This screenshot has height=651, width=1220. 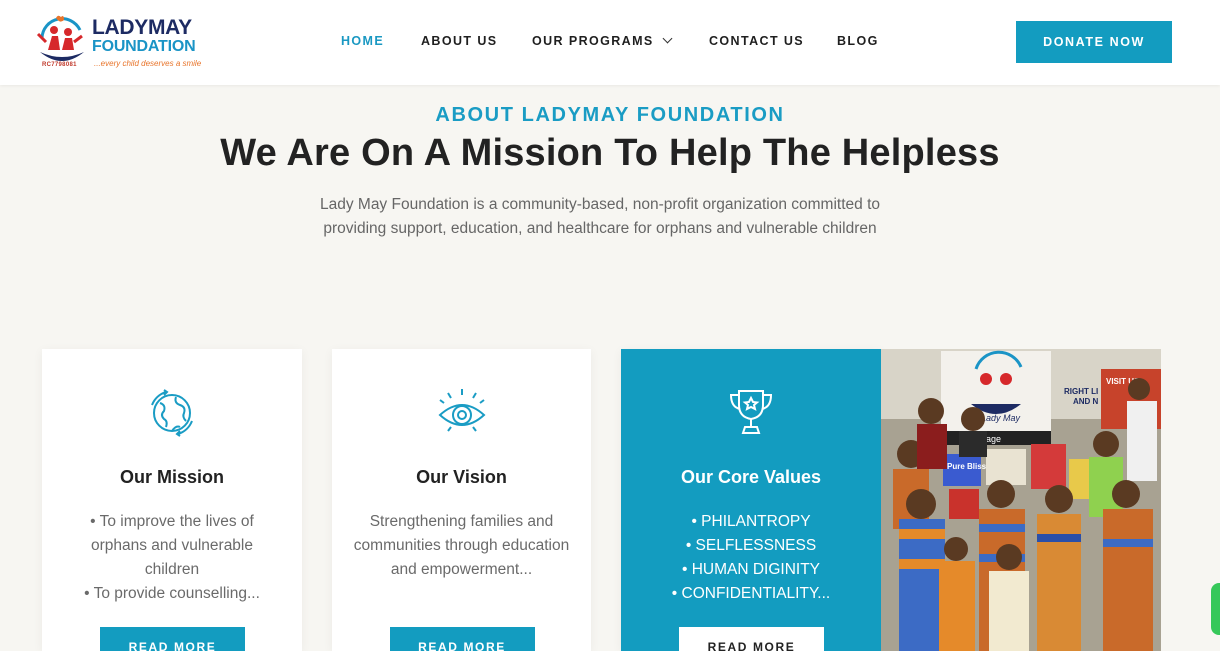 I want to click on vision-title: Our Vision, so click(x=461, y=477).